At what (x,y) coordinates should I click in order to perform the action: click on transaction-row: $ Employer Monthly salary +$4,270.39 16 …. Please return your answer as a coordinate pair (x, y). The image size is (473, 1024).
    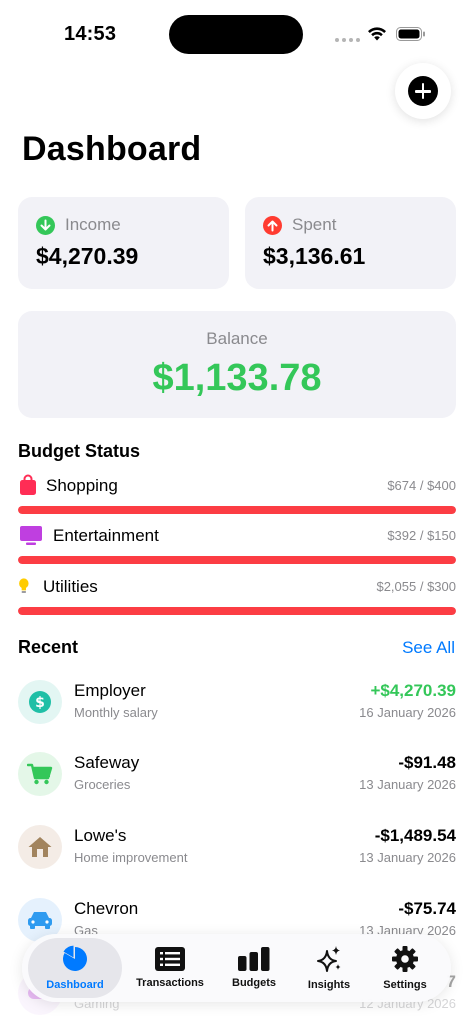
    Looking at the image, I should click on (237, 705).